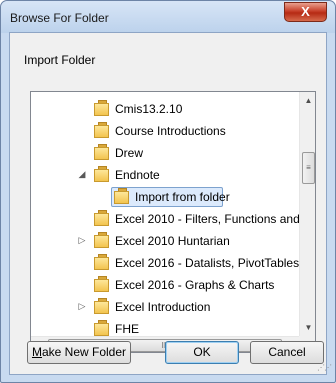 This screenshot has height=383, width=336. Describe the element at coordinates (82, 174) in the screenshot. I see `collapse-arrow-icon: ◢` at that location.